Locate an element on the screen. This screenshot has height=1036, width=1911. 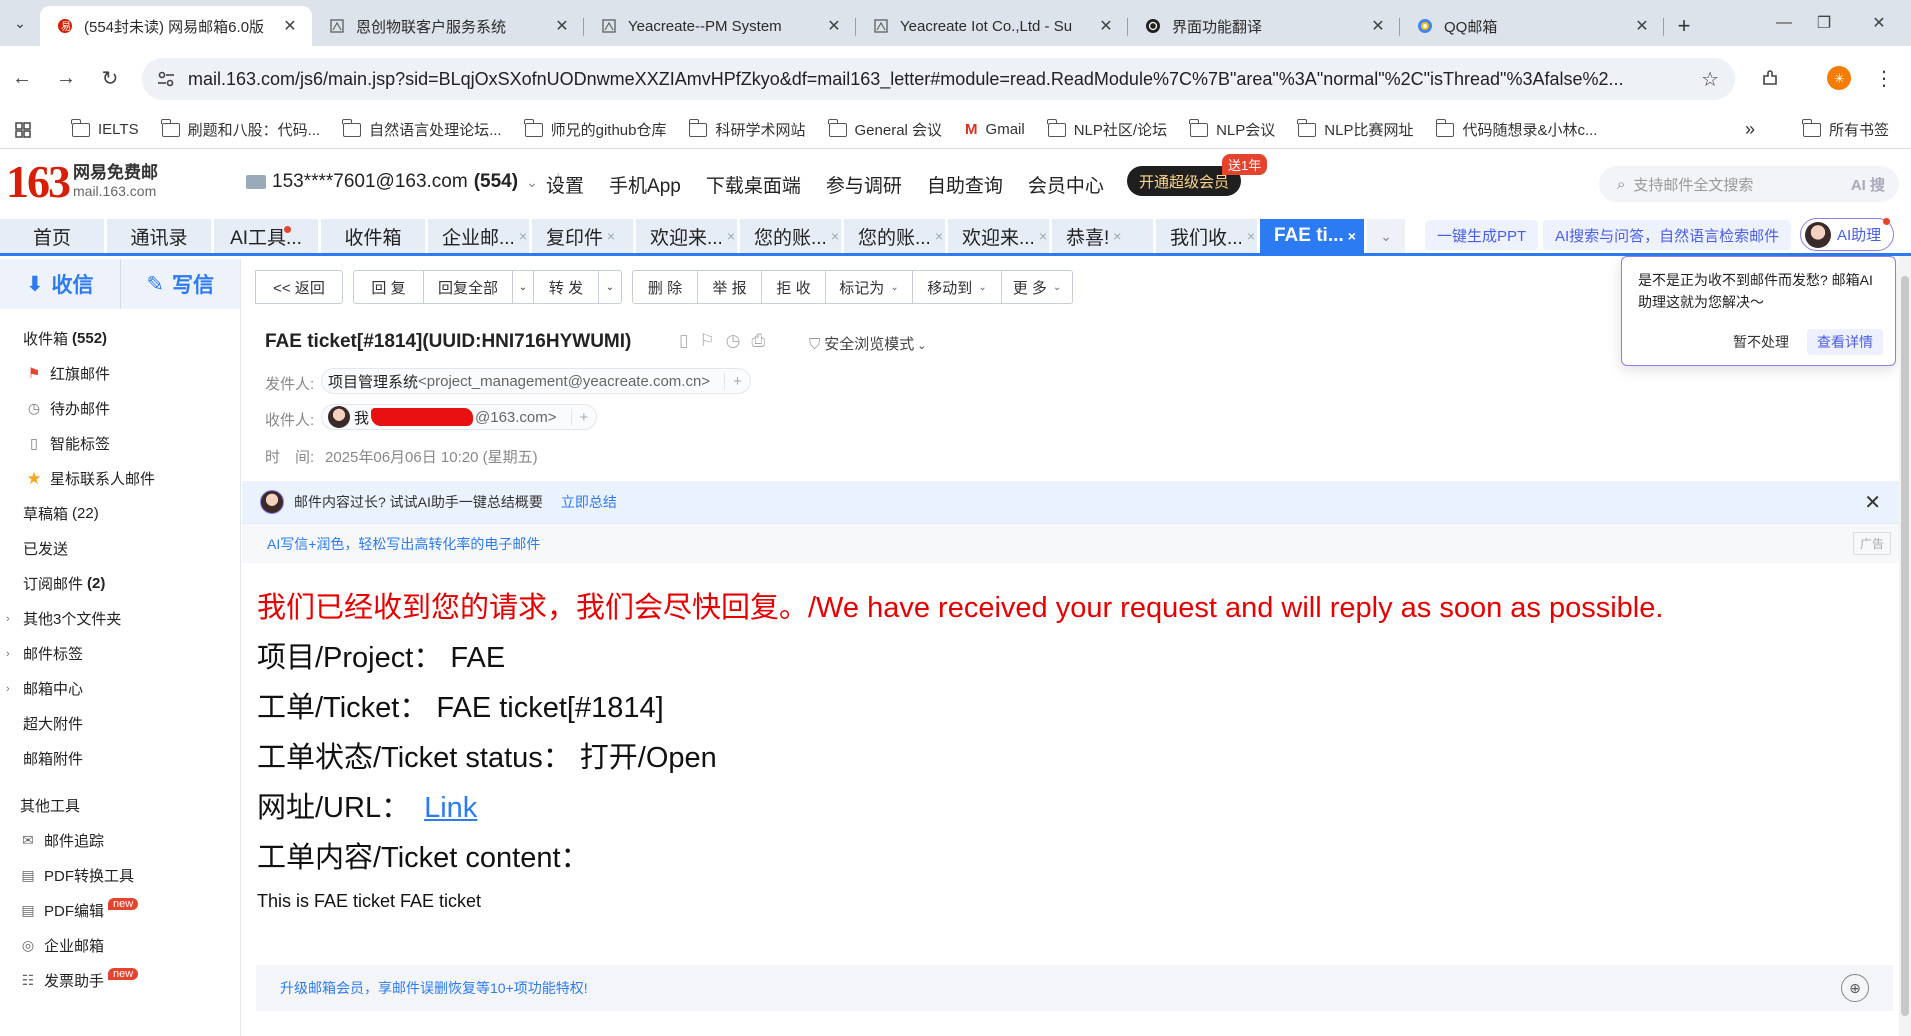
tab-mail: 我们收... × is located at coordinates (1206, 236).